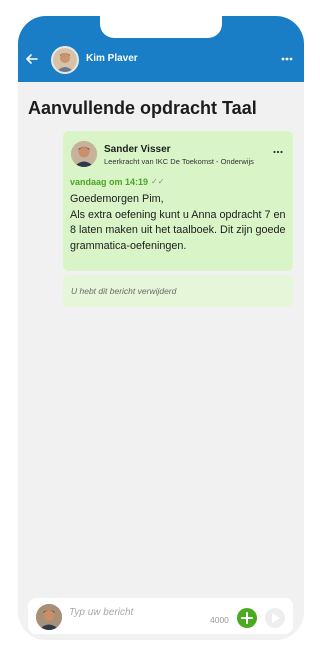 The width and height of the screenshot is (320, 647). Describe the element at coordinates (161, 27) in the screenshot. I see `device-notch` at that location.